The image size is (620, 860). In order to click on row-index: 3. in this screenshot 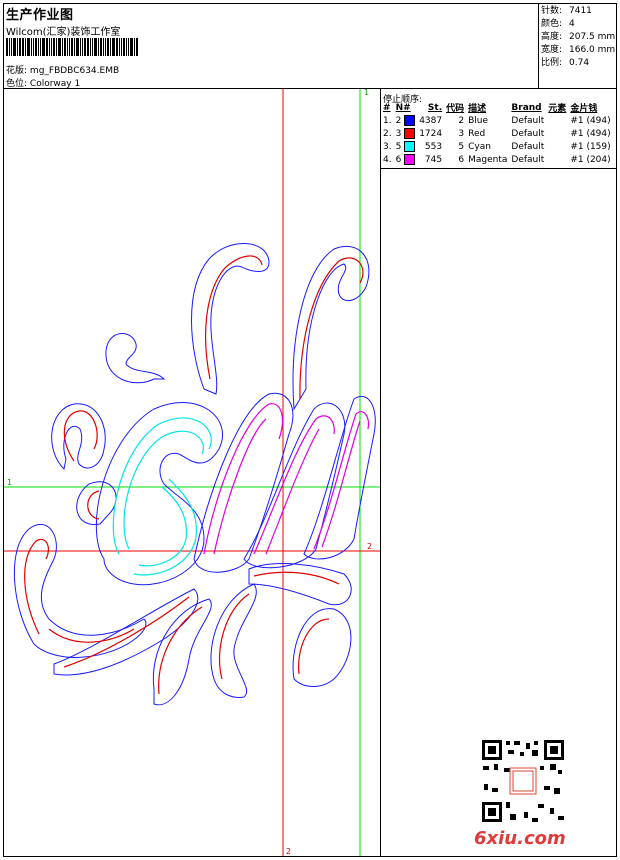, I will do `click(387, 146)`.